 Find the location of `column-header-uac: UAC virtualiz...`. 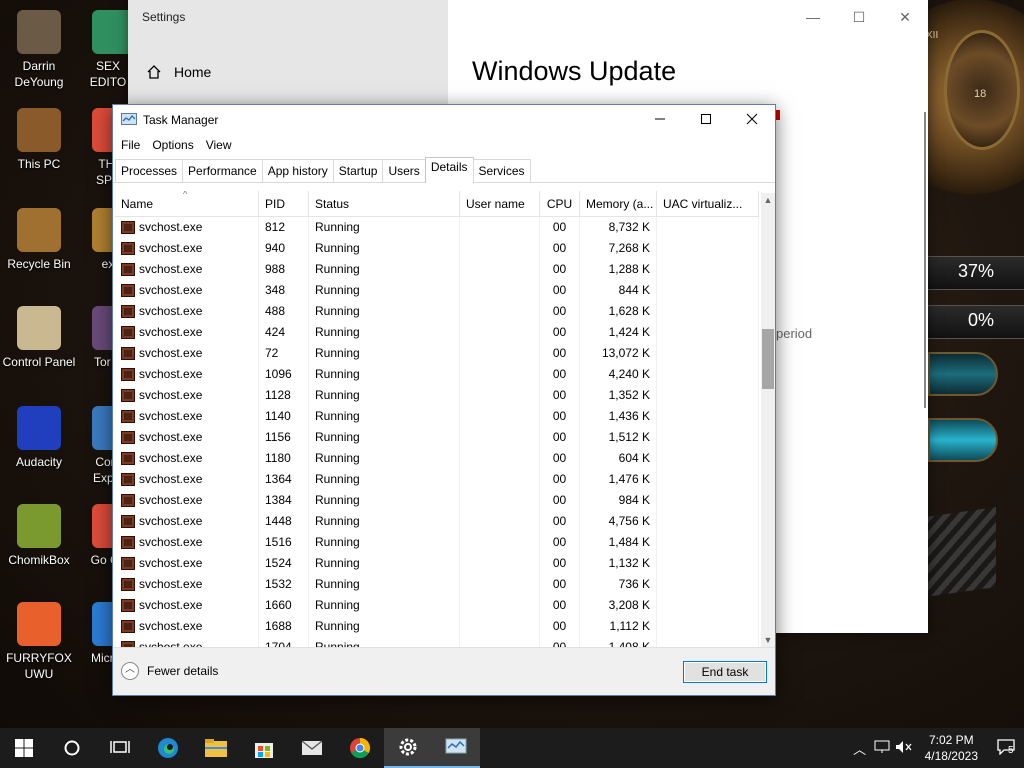

column-header-uac: UAC virtualiz... is located at coordinates (708, 203).